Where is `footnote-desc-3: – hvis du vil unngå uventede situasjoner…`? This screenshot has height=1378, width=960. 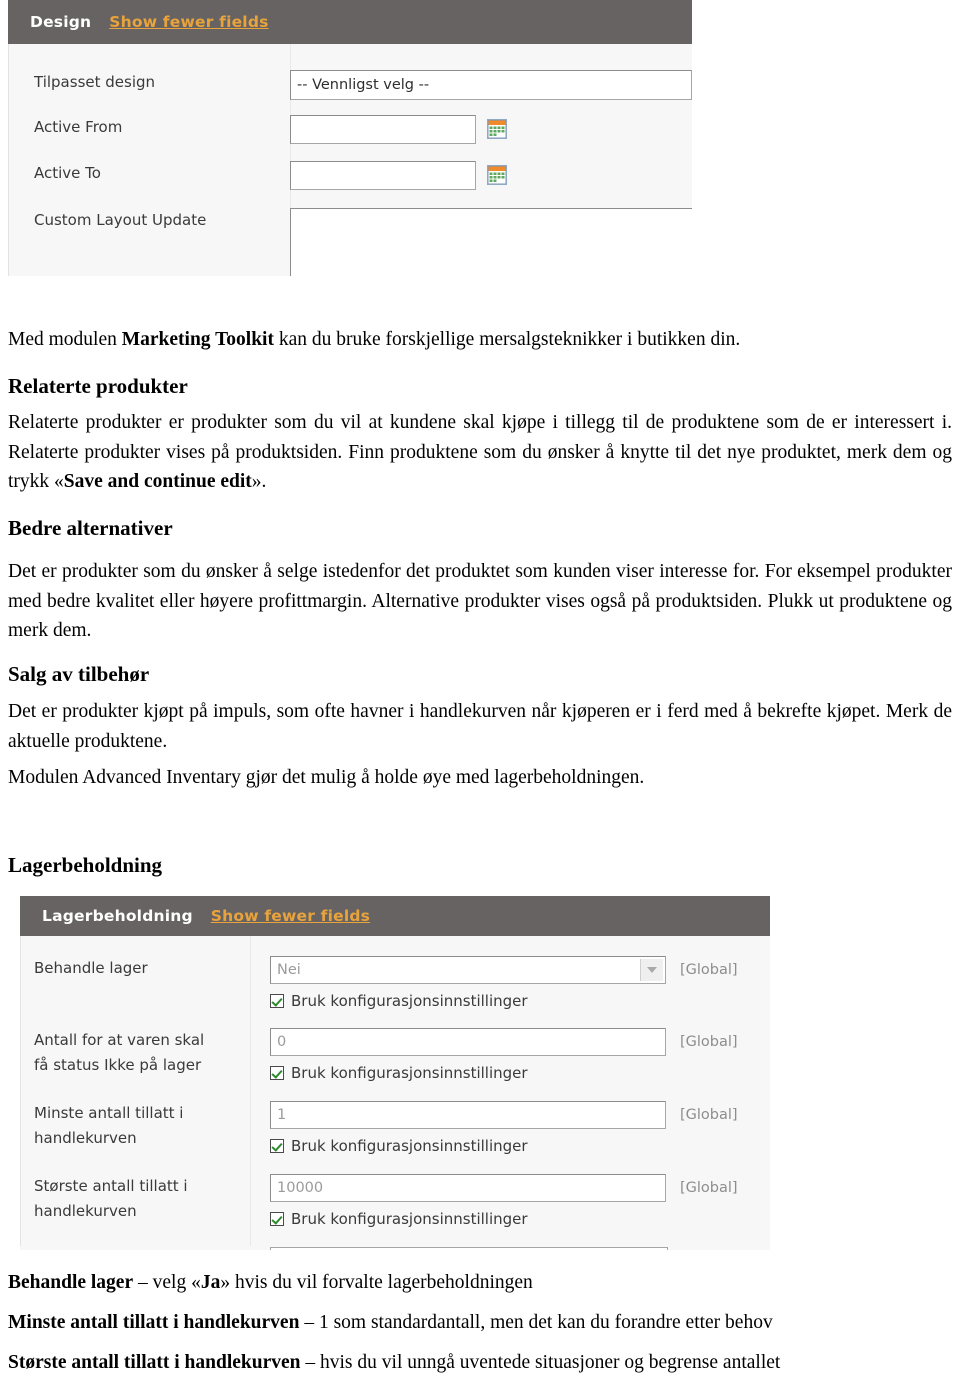 footnote-desc-3: – hvis du vil unngå uventede situasjoner… is located at coordinates (540, 1362).